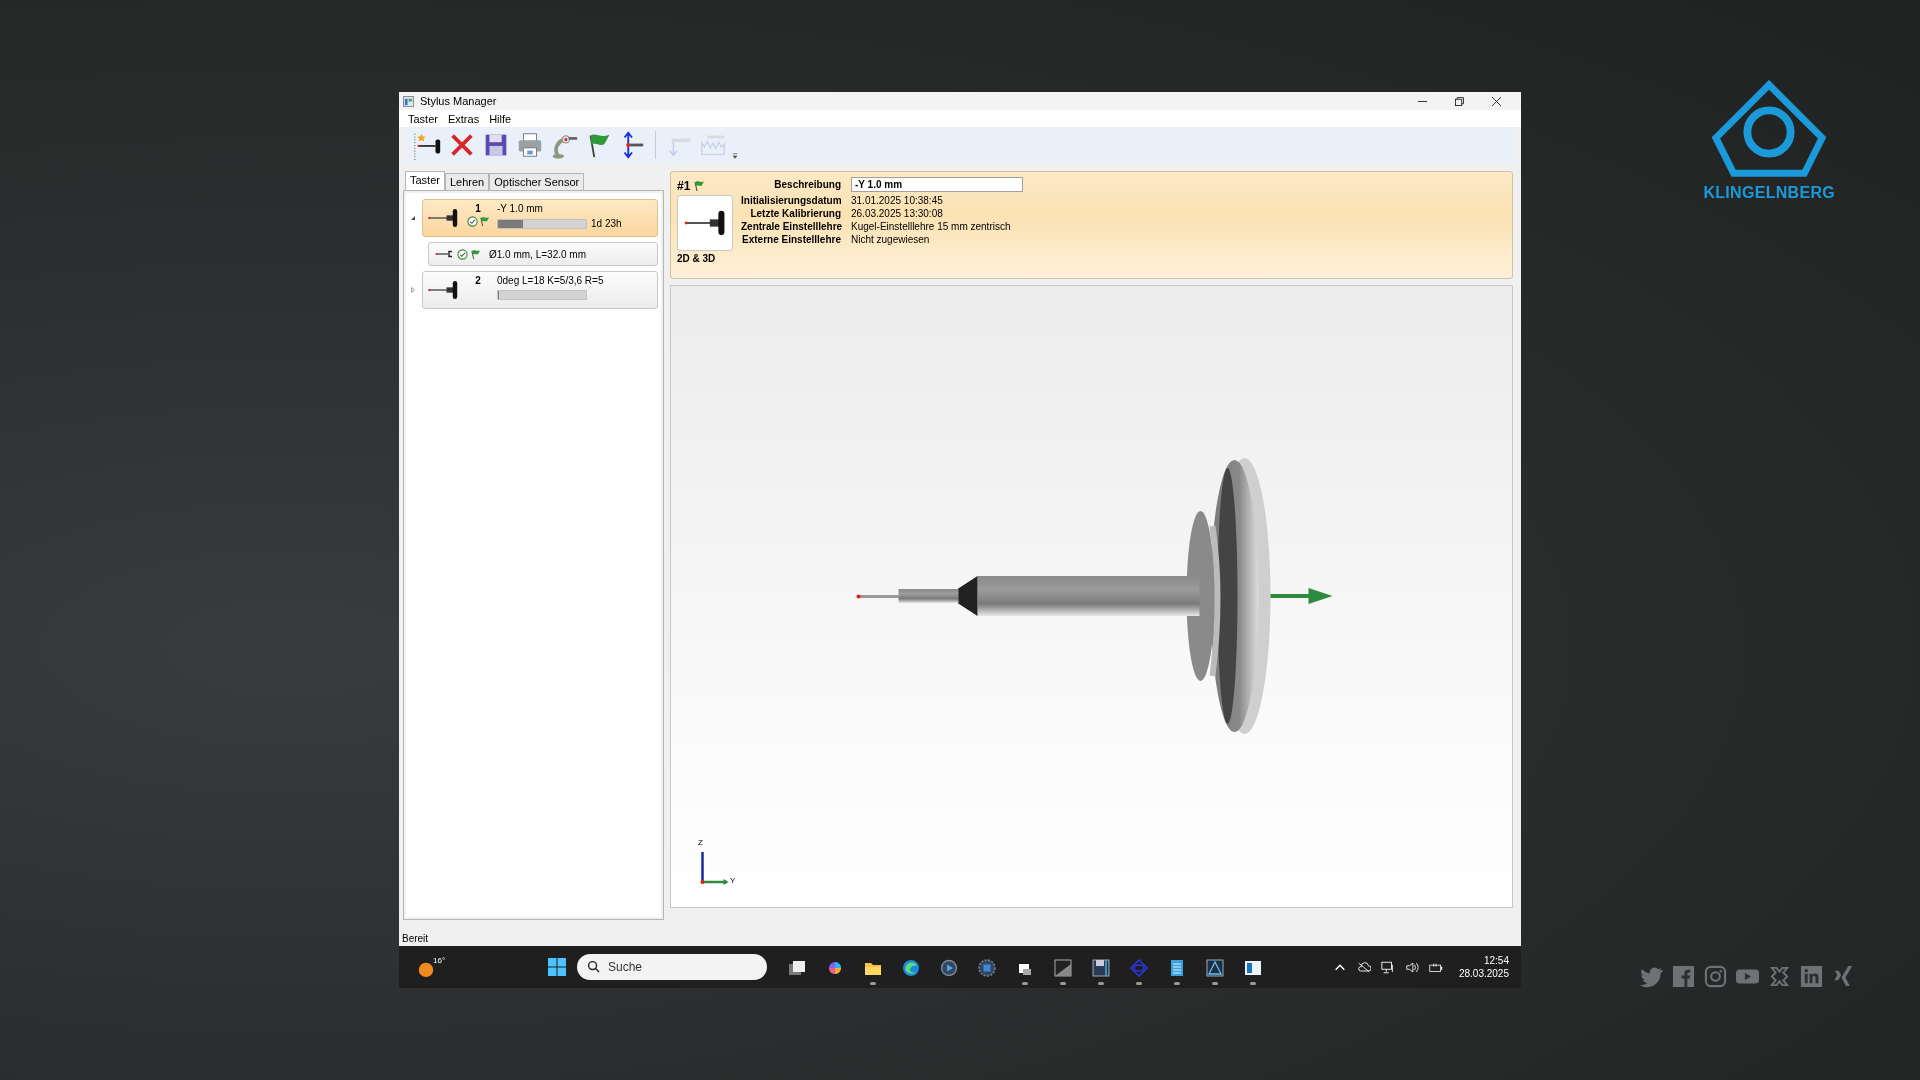  What do you see at coordinates (1779, 976) in the screenshot?
I see `cross-icon` at bounding box center [1779, 976].